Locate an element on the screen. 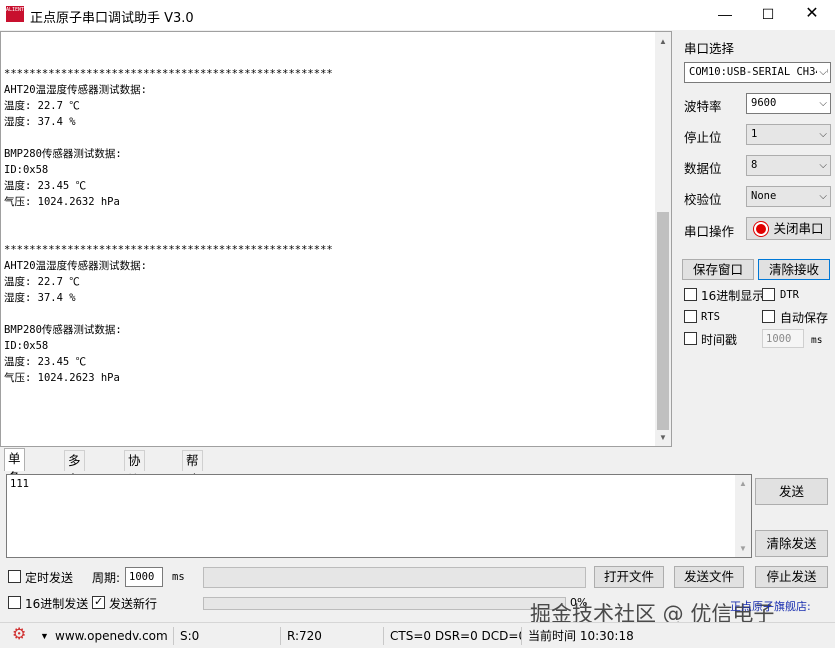  parity-select-value: None is located at coordinates (764, 196).